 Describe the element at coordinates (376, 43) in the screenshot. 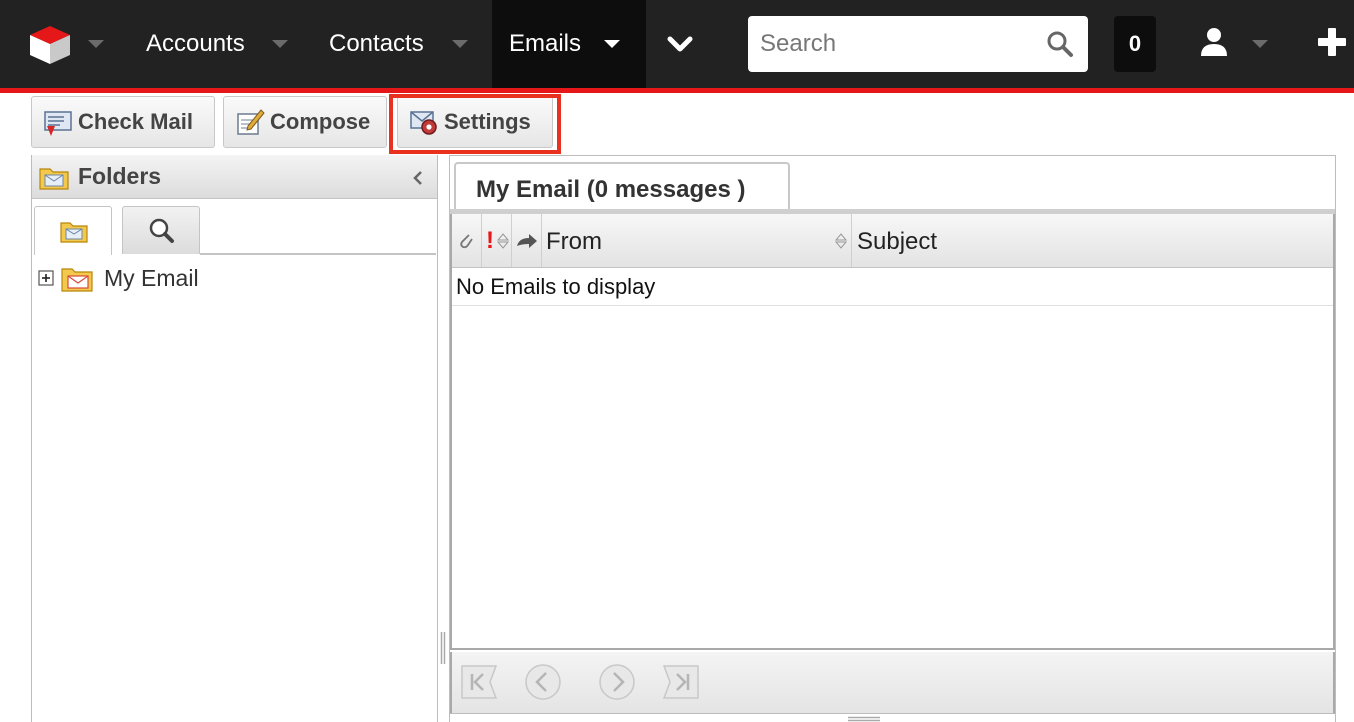

I see `nav-item-contacts-label: Contacts` at that location.